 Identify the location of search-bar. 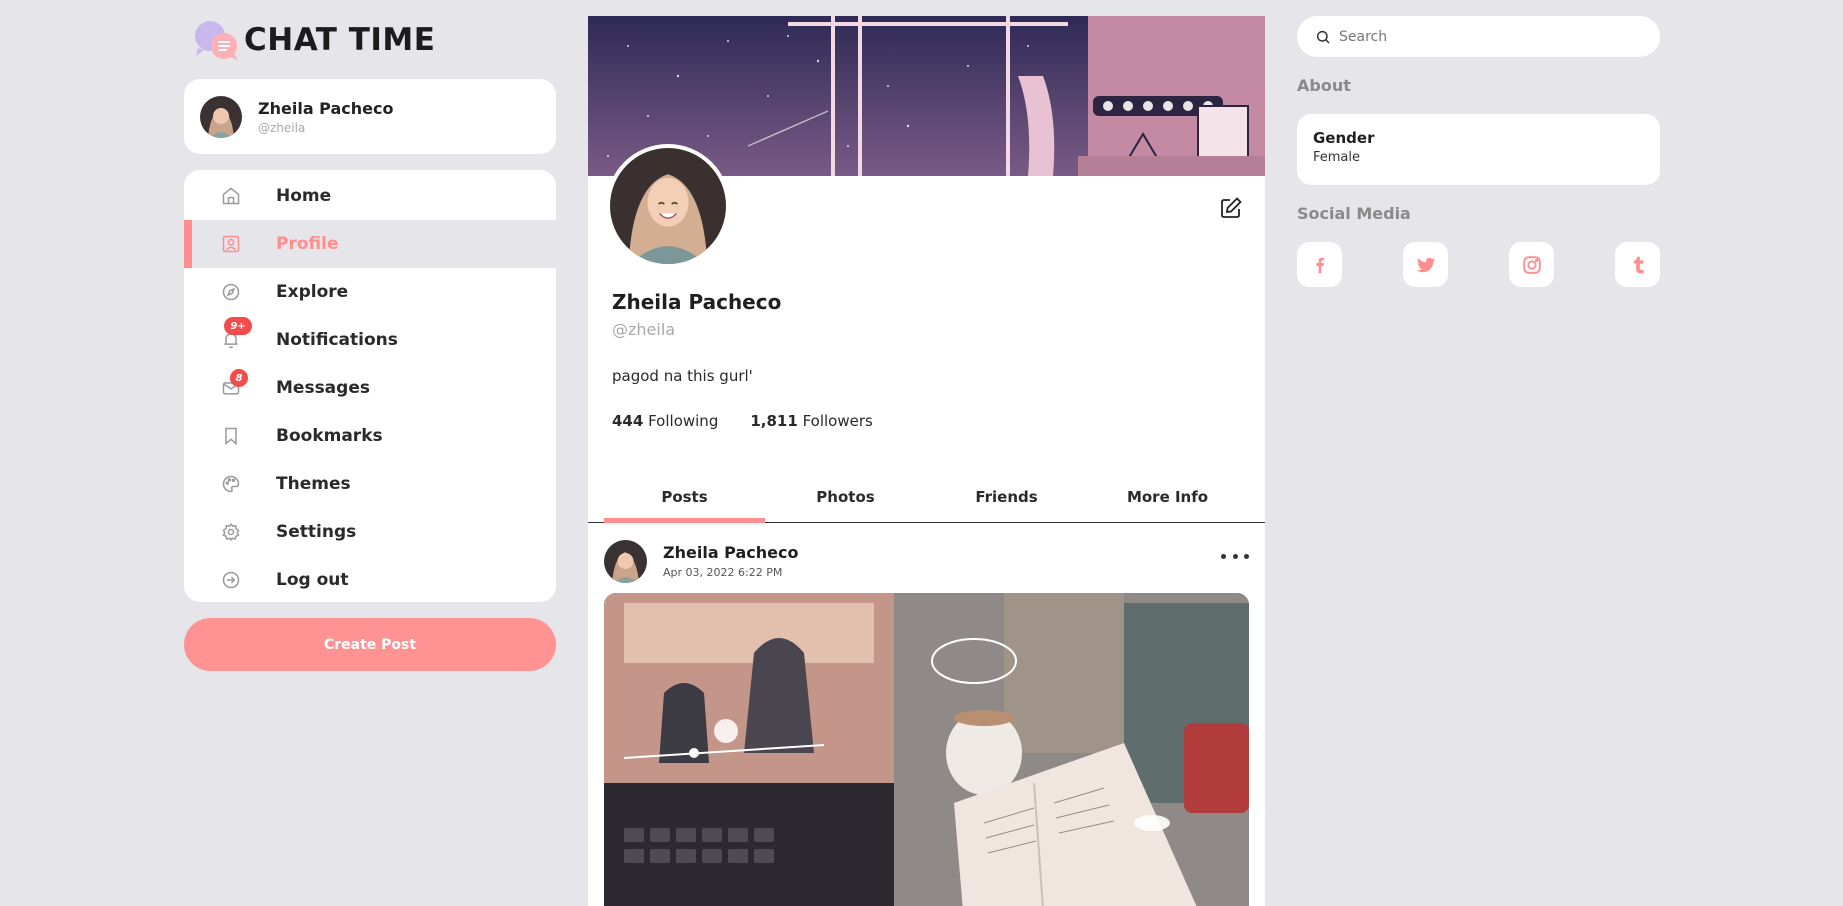
(1478, 36).